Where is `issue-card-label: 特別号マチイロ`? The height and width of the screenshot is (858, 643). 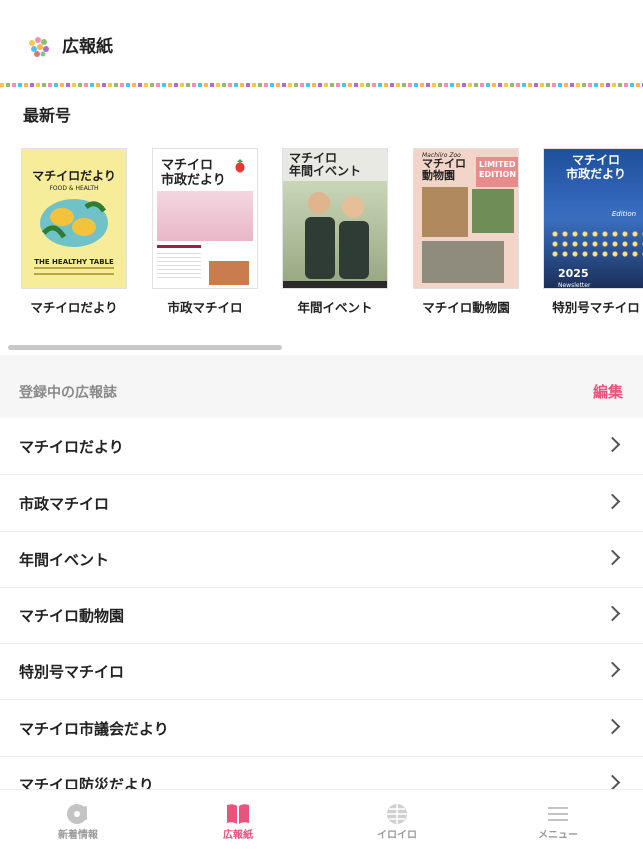
issue-card-label: 特別号マチイロ is located at coordinates (596, 307).